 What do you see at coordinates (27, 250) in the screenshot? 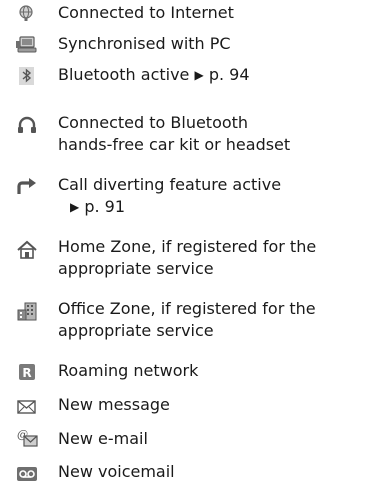
I see `home-zone-icon` at bounding box center [27, 250].